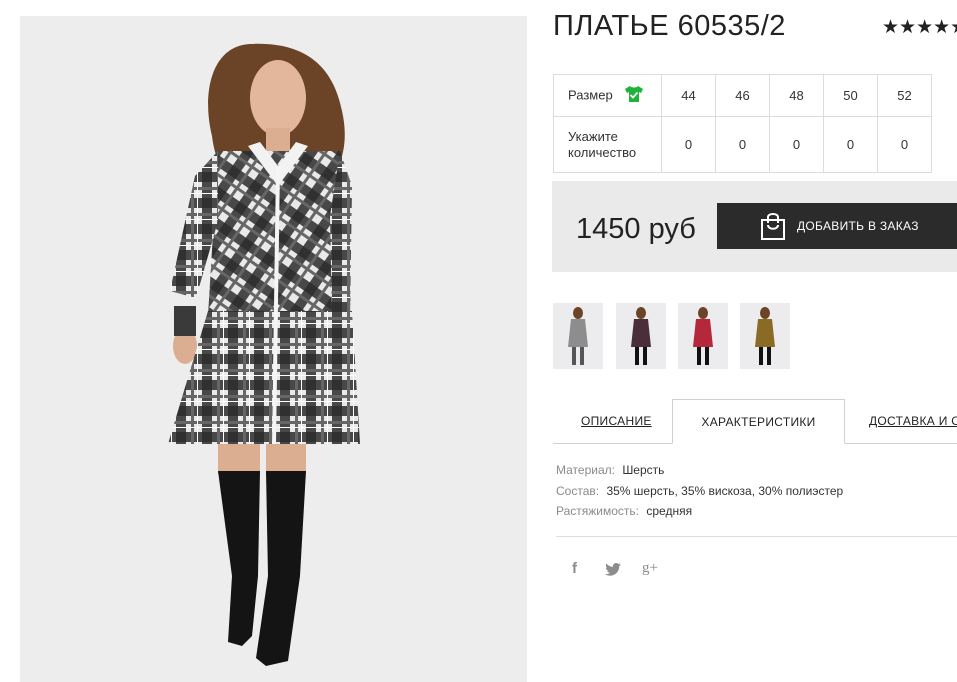 Image resolution: width=957 pixels, height=682 pixels. Describe the element at coordinates (765, 336) in the screenshot. I see `thumbnail-mustard-plaid` at that location.